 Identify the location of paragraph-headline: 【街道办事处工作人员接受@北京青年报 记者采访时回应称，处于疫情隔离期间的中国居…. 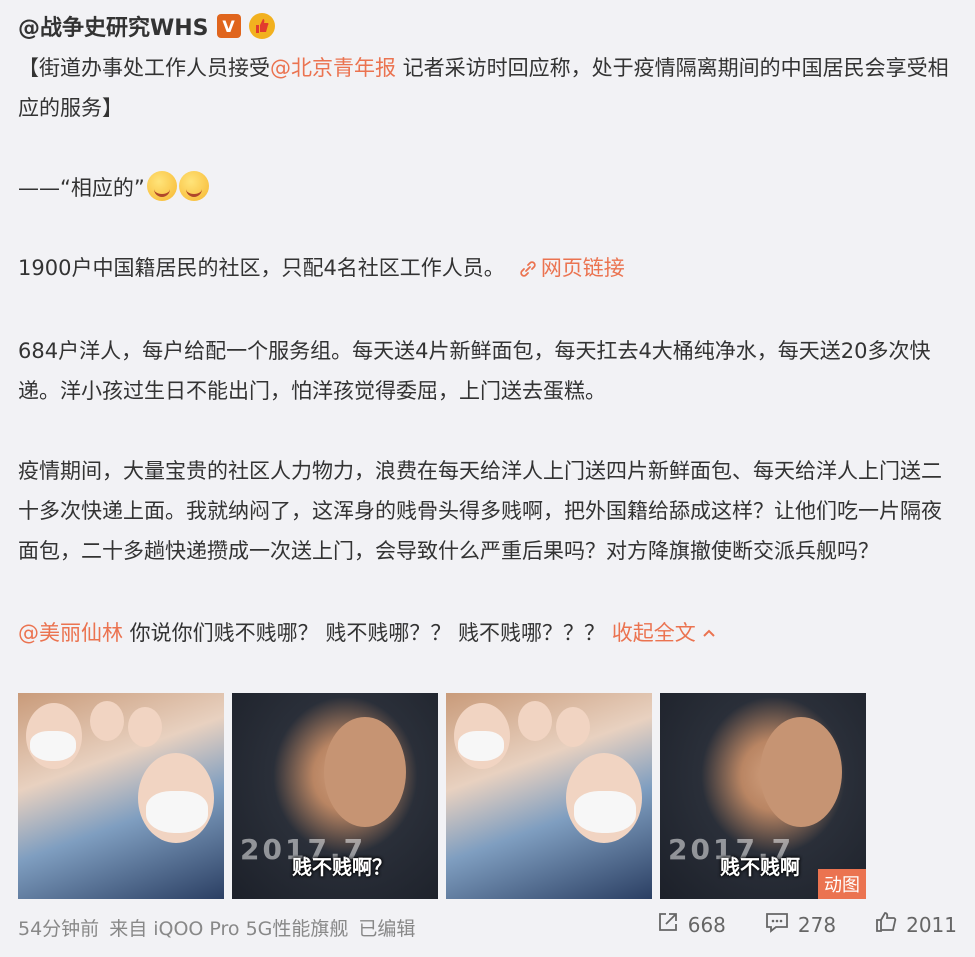
(483, 88).